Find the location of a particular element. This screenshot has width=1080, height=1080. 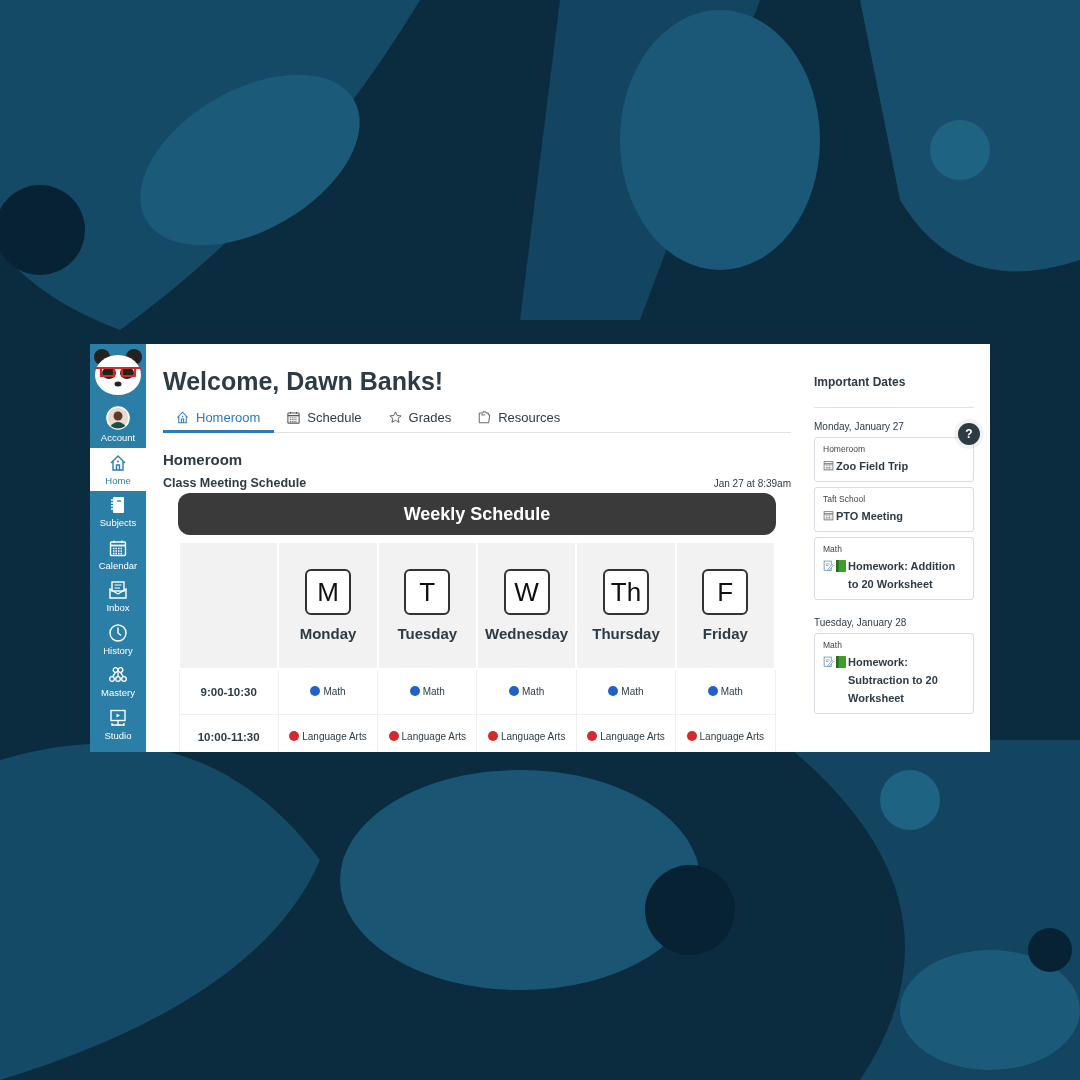

day-name: Wednesday is located at coordinates (527, 633).